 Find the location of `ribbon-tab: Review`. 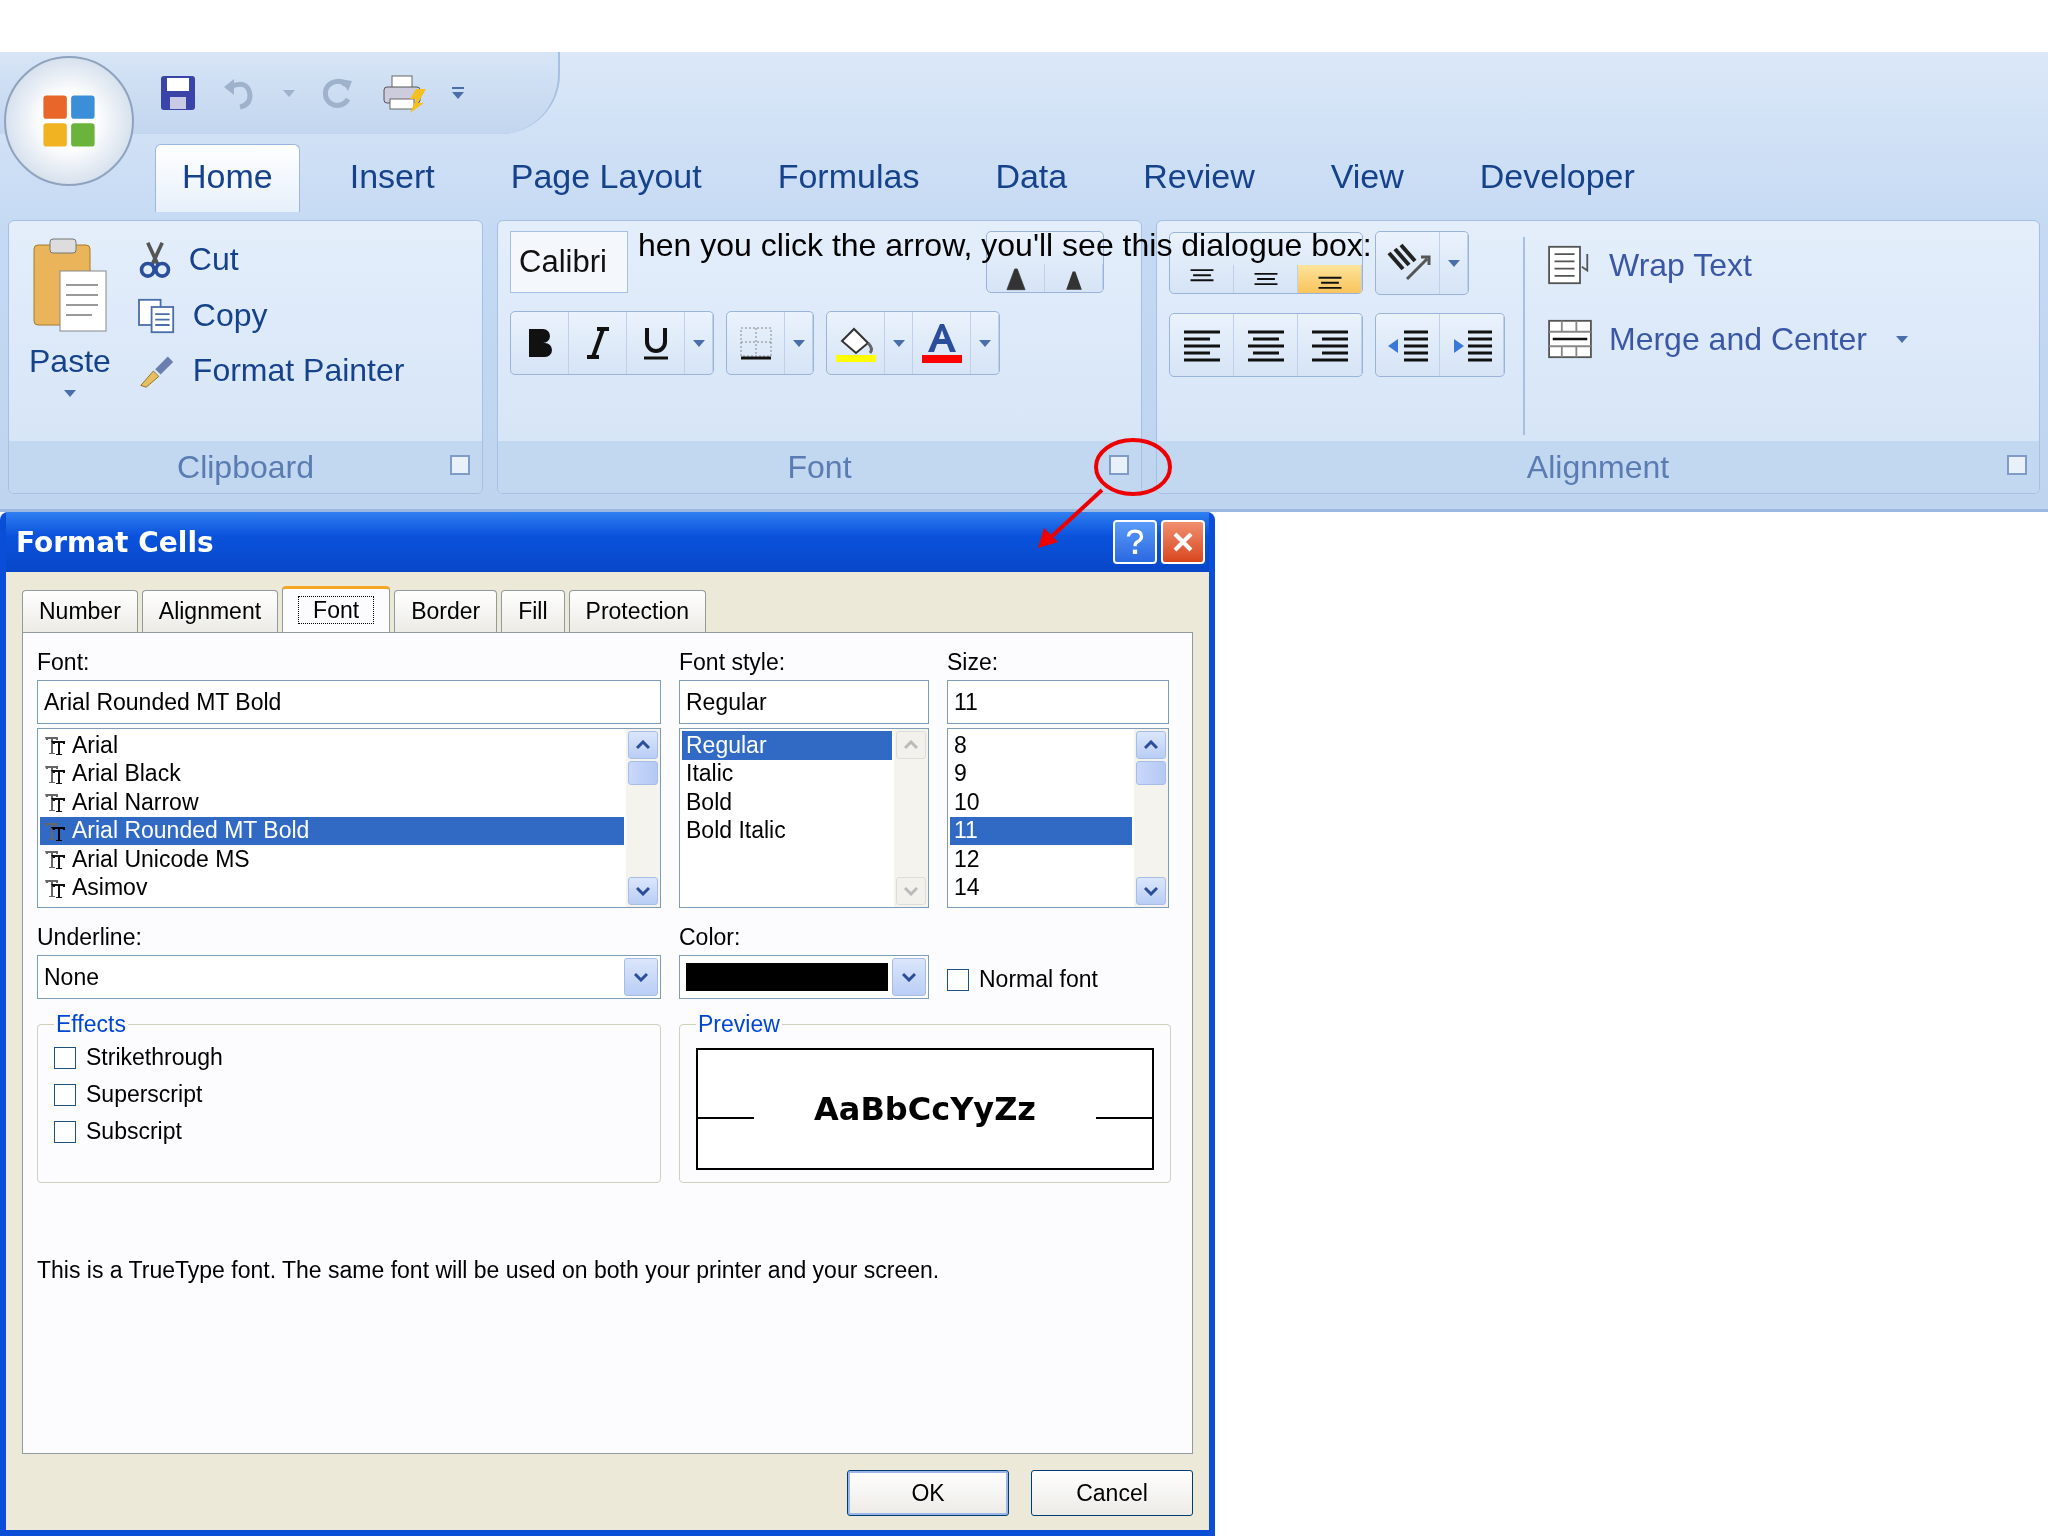

ribbon-tab: Review is located at coordinates (1199, 178).